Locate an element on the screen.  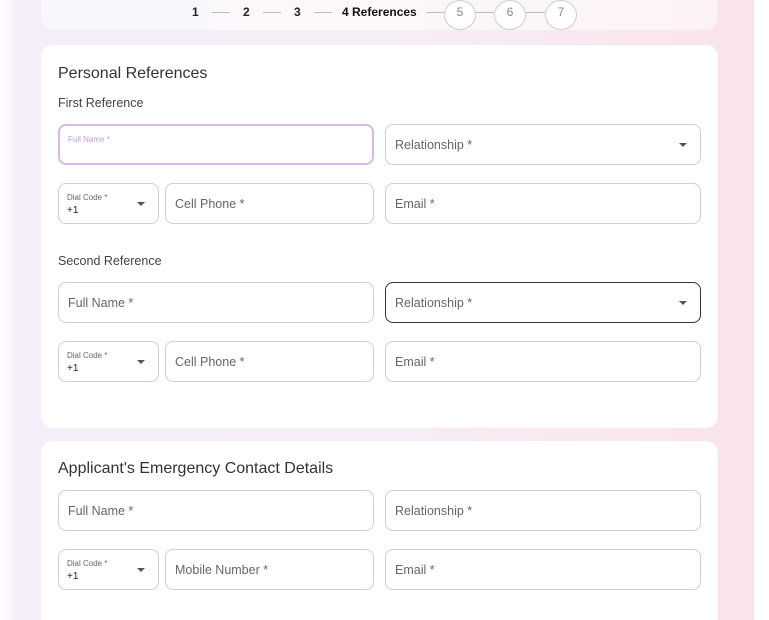
first-cell-phone-placeholder: Cell Phone * is located at coordinates (210, 203).